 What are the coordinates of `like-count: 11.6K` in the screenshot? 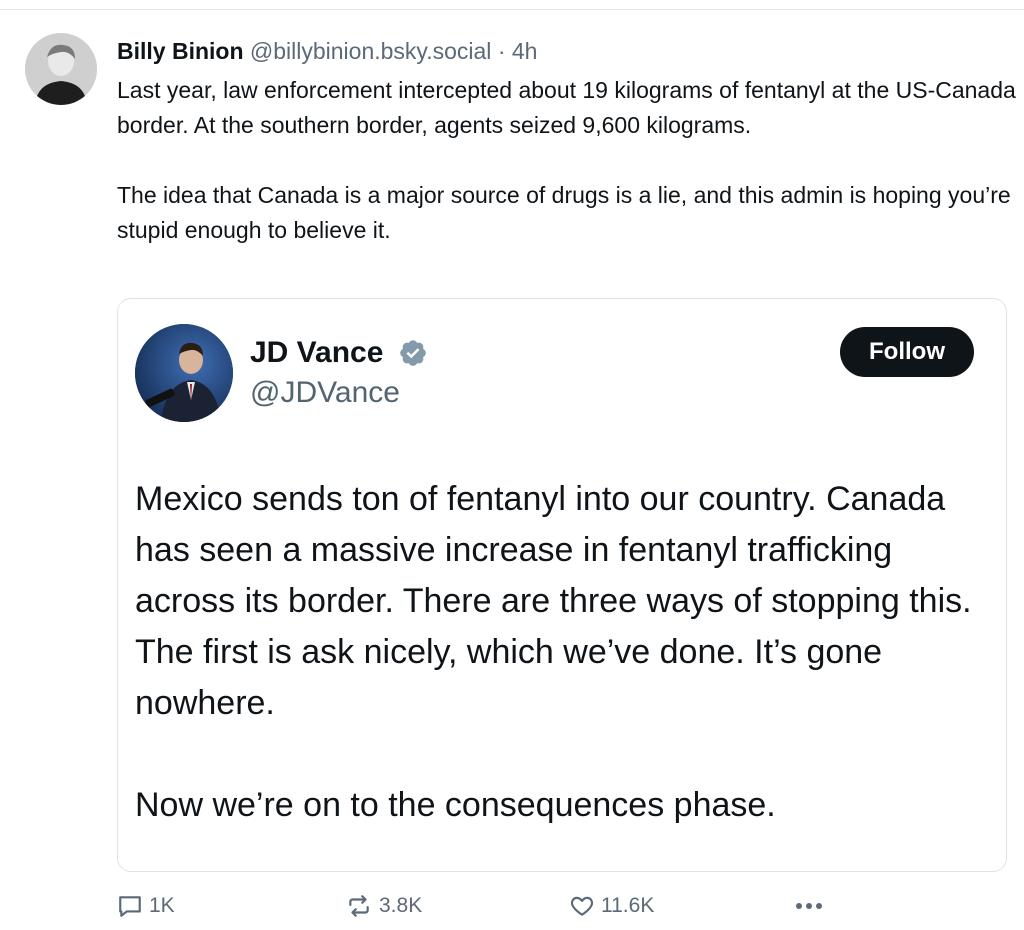 It's located at (628, 905).